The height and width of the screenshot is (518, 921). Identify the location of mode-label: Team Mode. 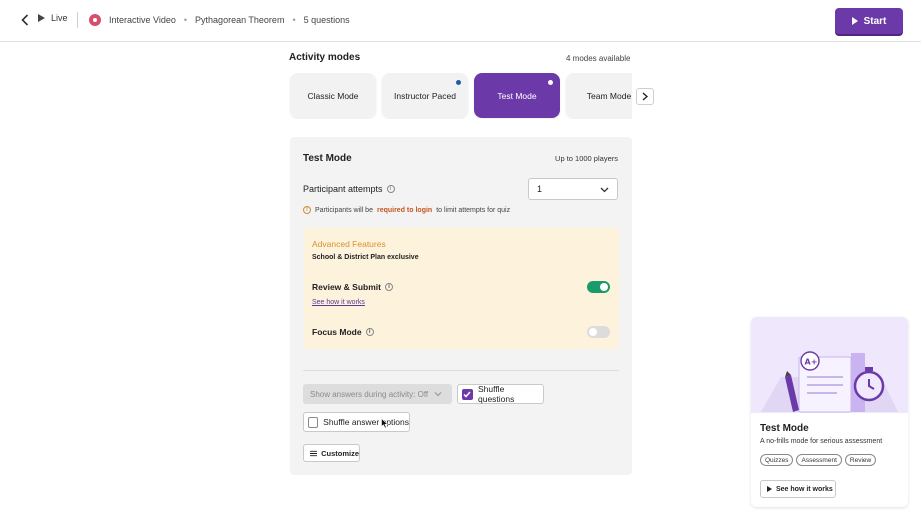
(609, 95).